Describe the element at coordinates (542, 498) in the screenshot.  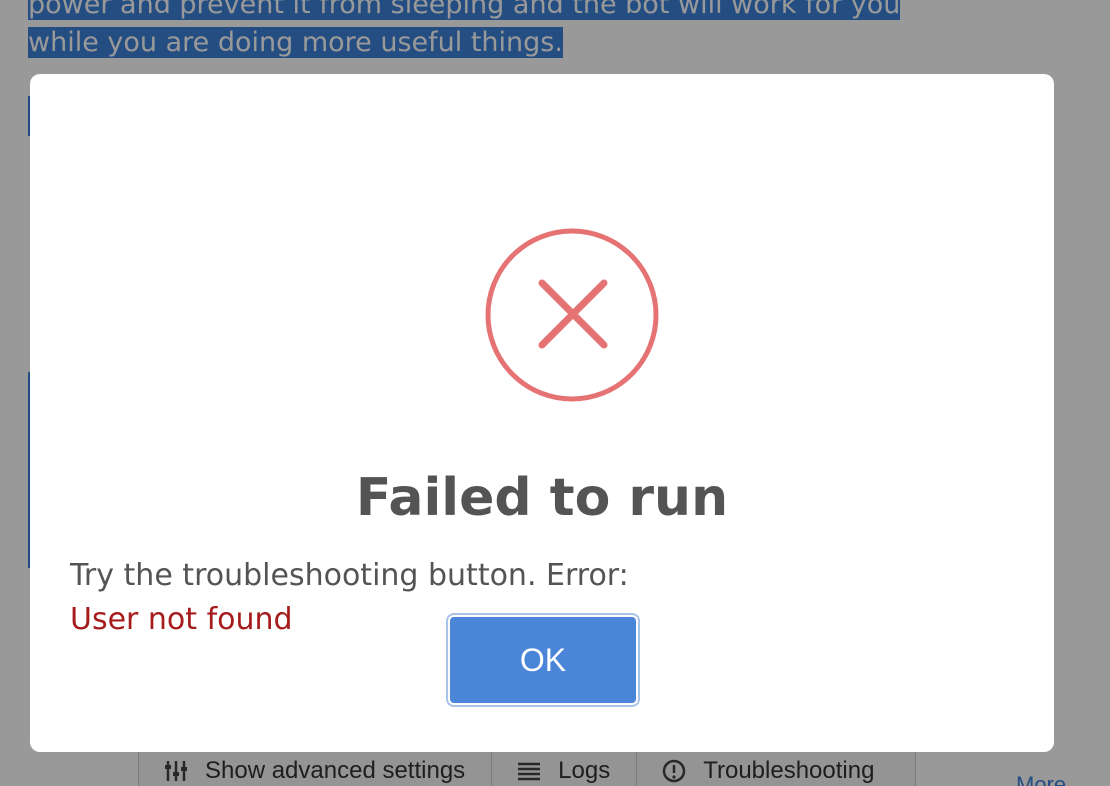
I see `dialog-title: Failed to run` at that location.